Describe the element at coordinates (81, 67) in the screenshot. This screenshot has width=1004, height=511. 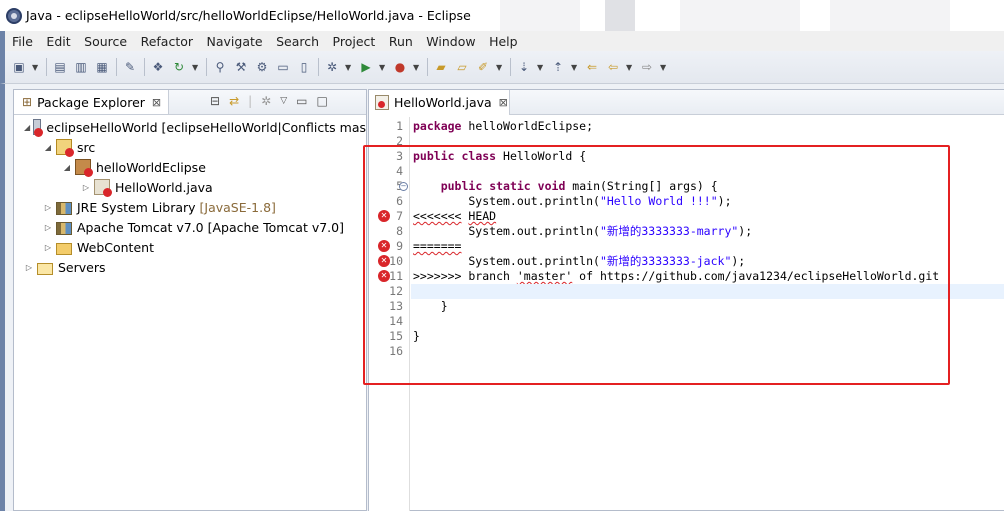
I see `save-all-icon: ▥` at that location.